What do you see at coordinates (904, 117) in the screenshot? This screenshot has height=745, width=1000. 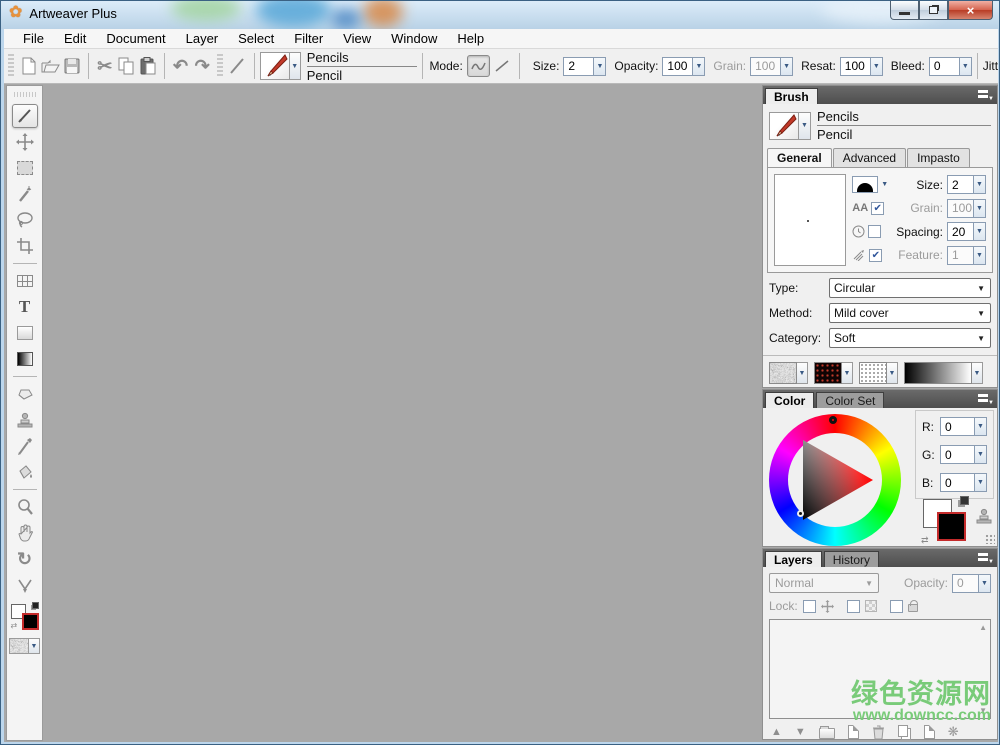 I see `brush-panel-category: Pencils` at bounding box center [904, 117].